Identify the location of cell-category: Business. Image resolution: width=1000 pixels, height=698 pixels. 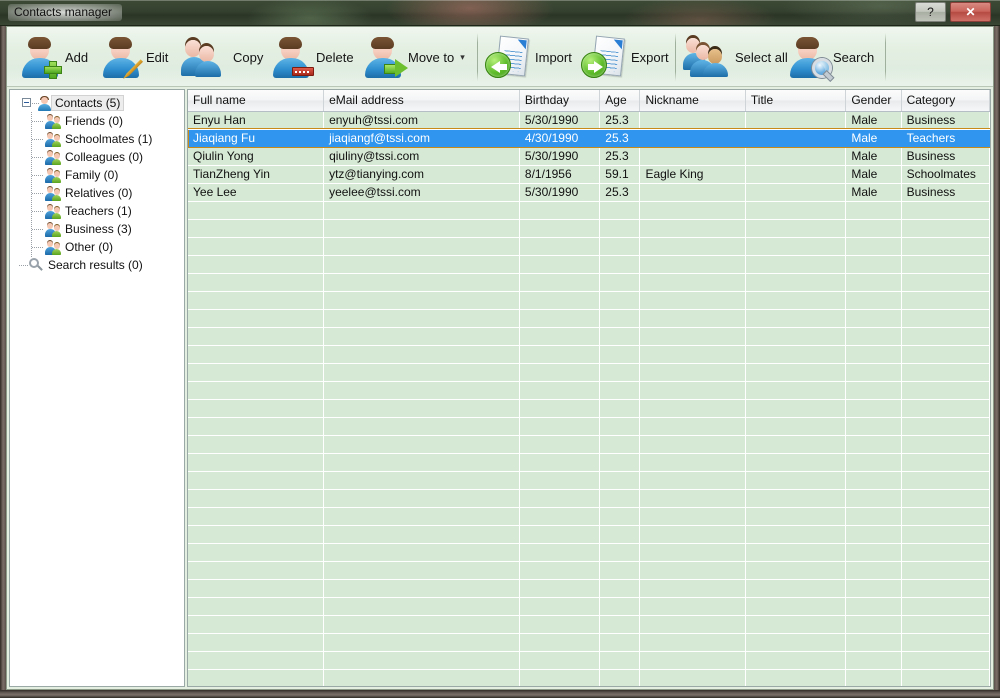
(945, 156).